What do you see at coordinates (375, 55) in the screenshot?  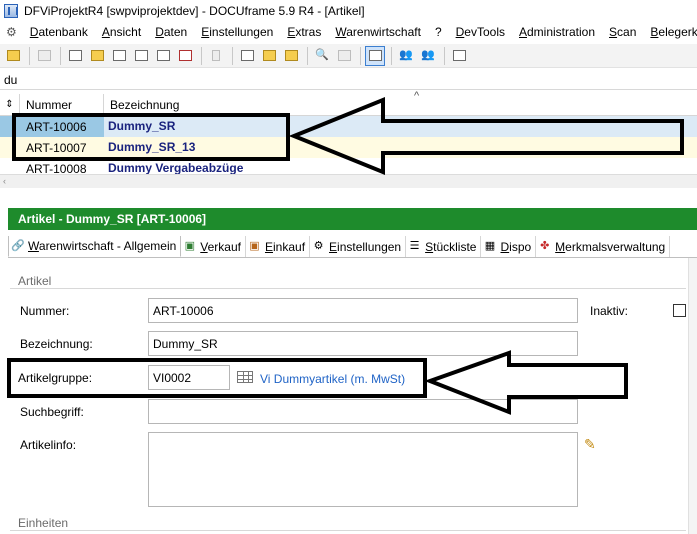 I see `detail-view-icon` at bounding box center [375, 55].